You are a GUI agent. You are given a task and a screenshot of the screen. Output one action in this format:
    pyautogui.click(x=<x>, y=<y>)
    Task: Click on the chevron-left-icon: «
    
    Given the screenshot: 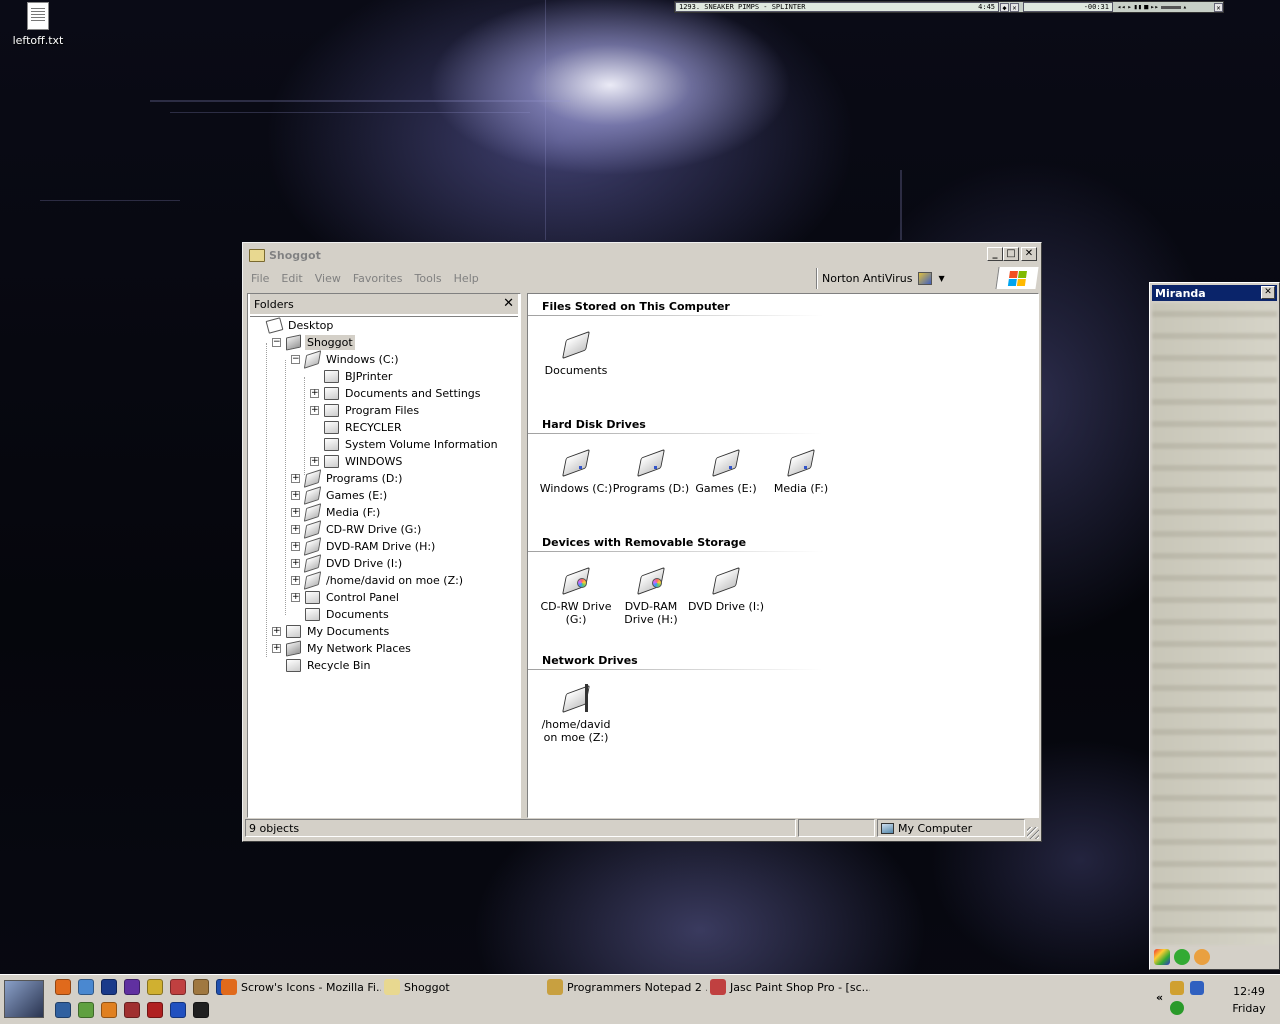 What is the action you would take?
    pyautogui.click(x=1159, y=997)
    